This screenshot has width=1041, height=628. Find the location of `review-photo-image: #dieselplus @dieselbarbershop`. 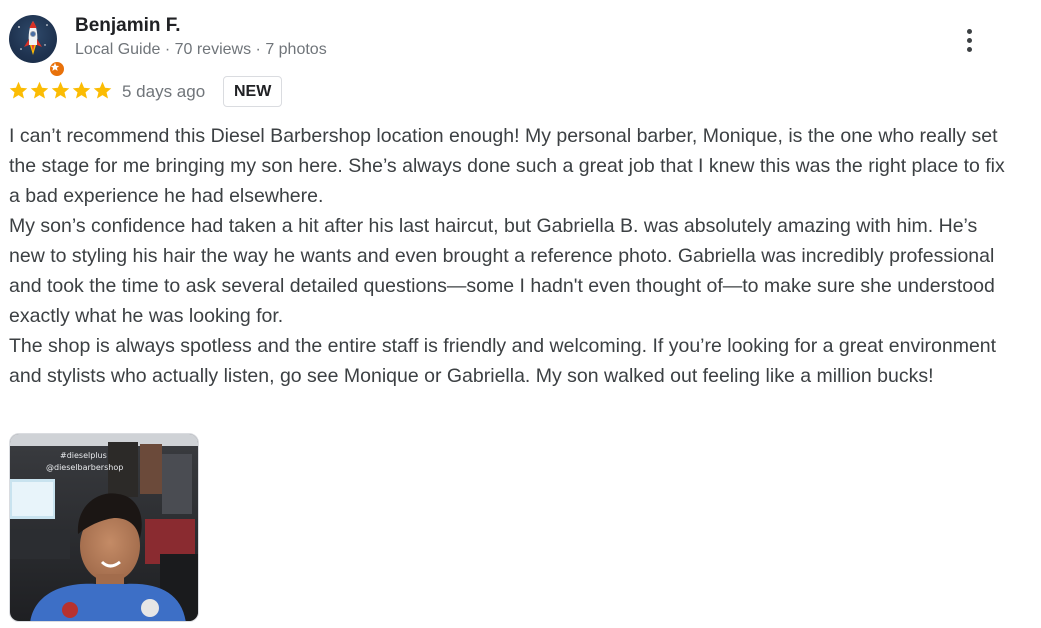

review-photo-image: #dieselplus @dieselbarbershop is located at coordinates (104, 527).